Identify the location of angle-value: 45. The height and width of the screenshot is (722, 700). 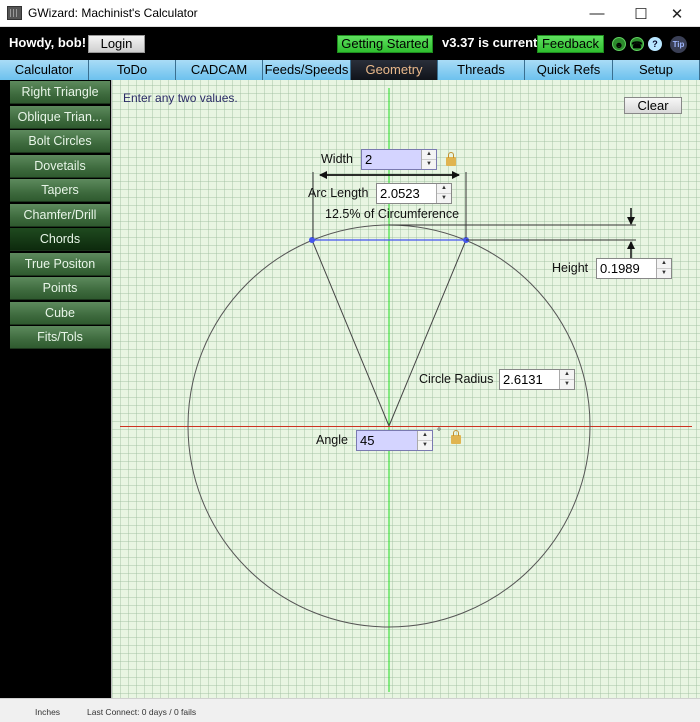
(387, 440).